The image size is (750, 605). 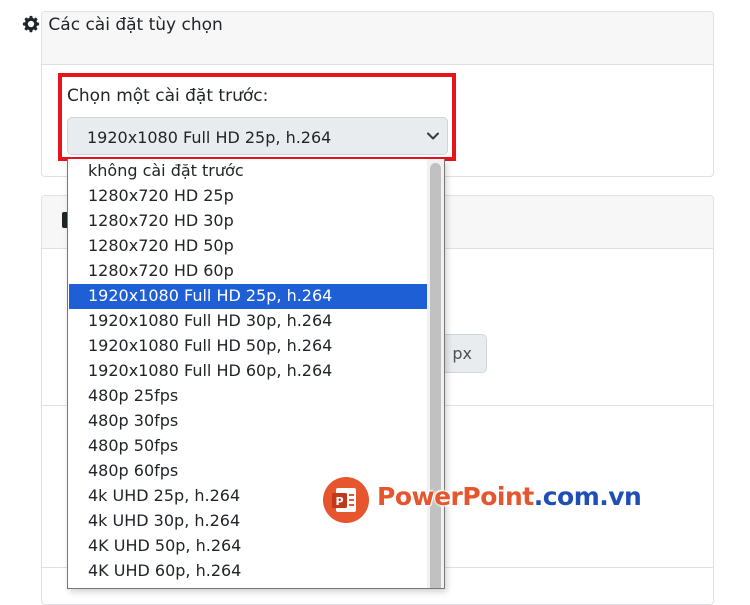 I want to click on dropdown-option: 1280x720 HD 30p, so click(x=248, y=221).